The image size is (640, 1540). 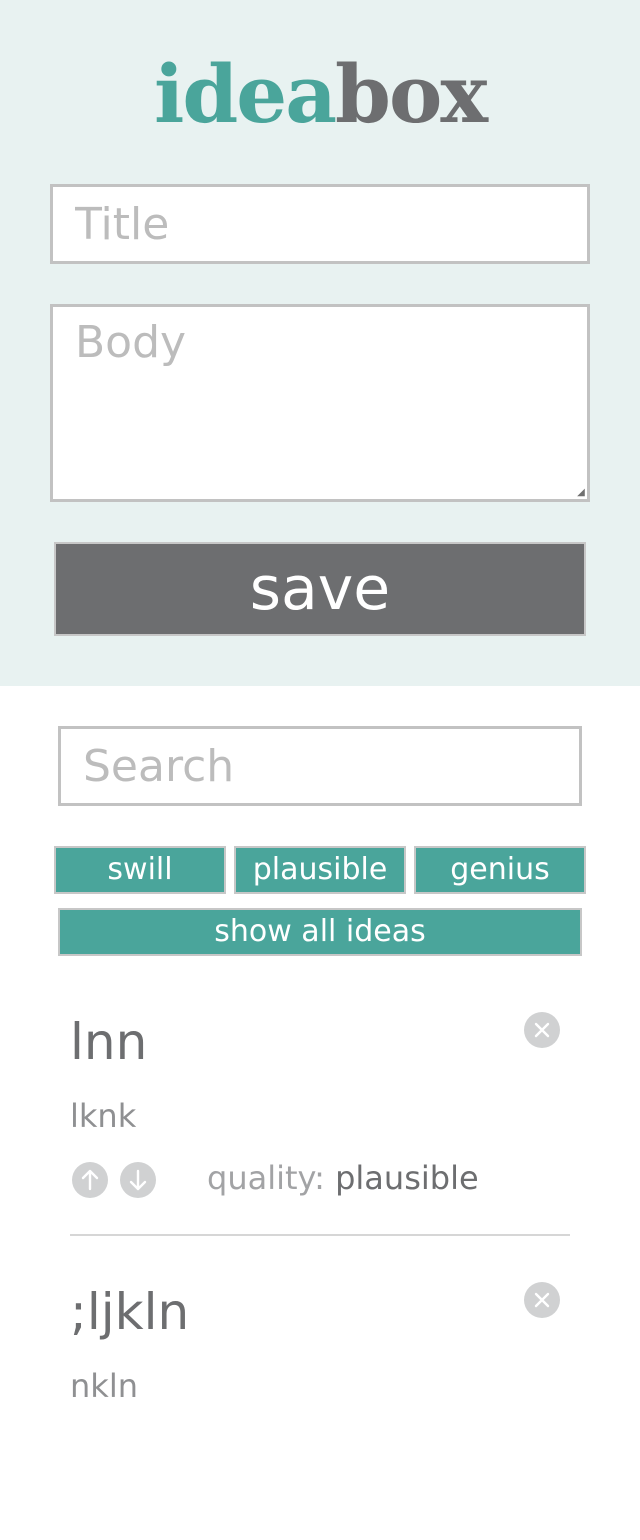 What do you see at coordinates (140, 870) in the screenshot?
I see `filter-swill-button: swill` at bounding box center [140, 870].